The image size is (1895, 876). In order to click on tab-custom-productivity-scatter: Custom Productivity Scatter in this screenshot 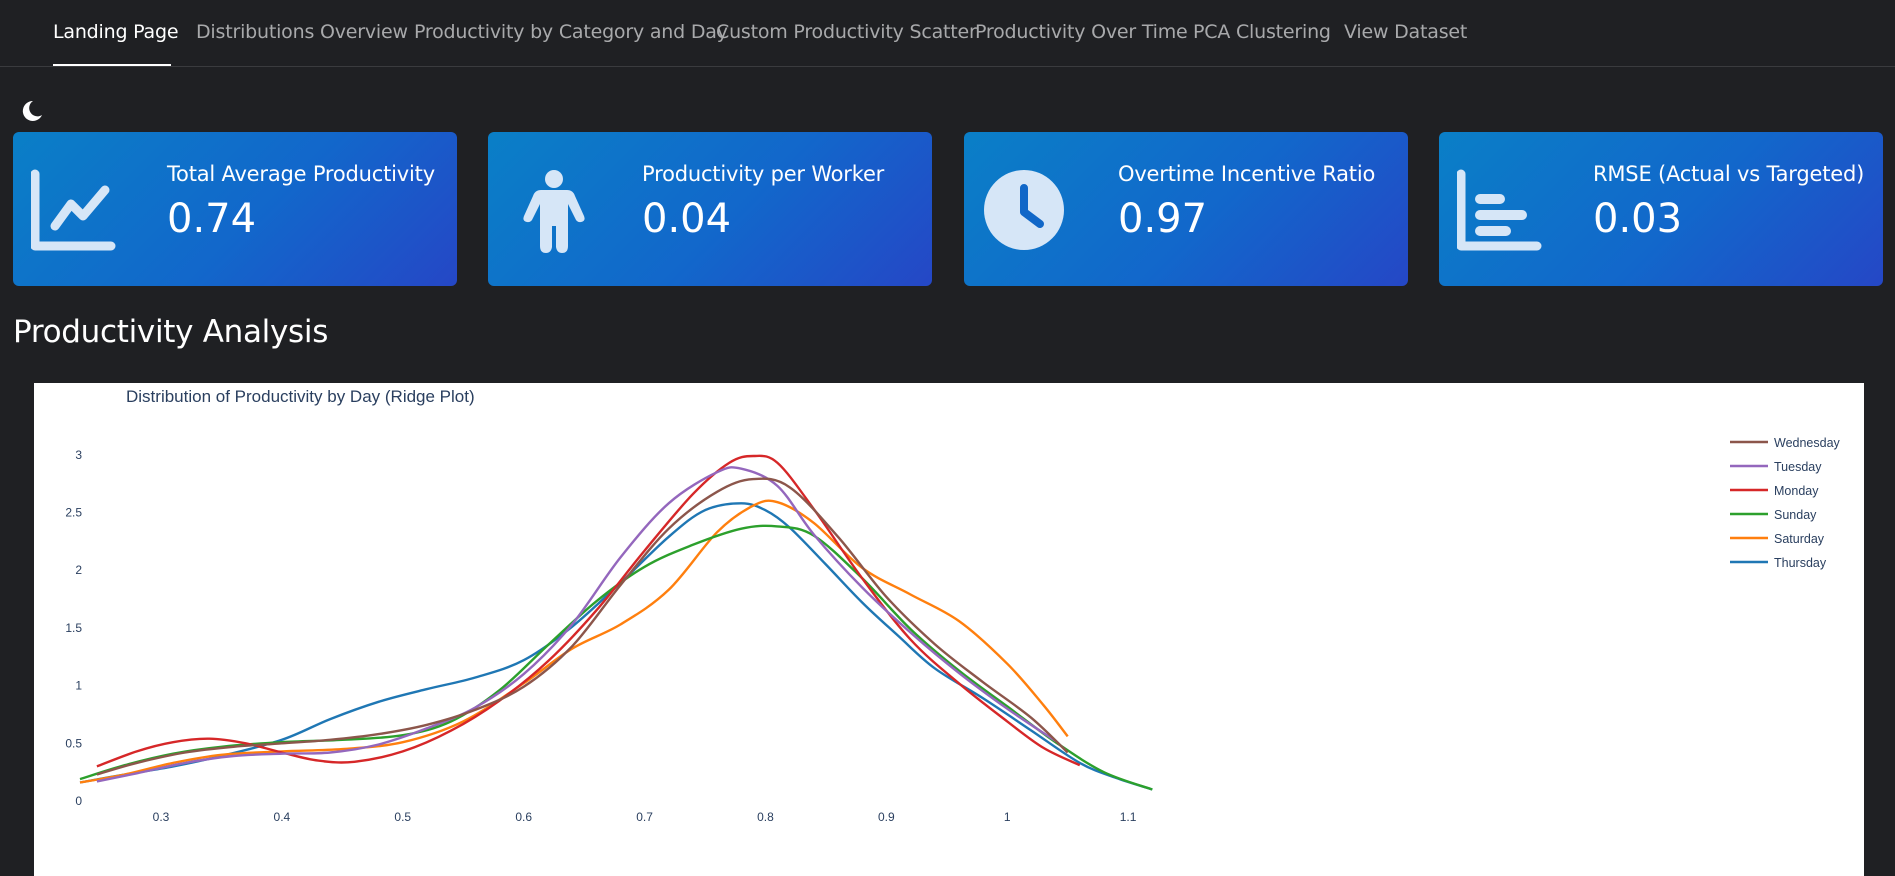, I will do `click(846, 33)`.